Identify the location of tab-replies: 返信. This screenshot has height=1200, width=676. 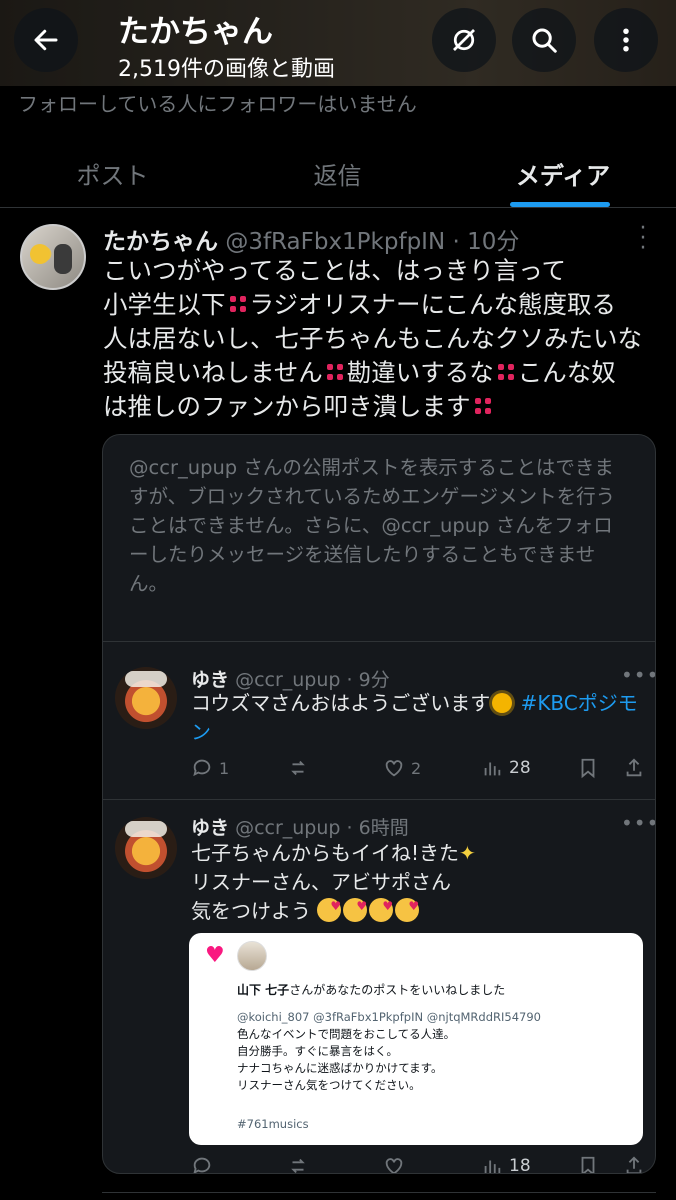
(337, 173).